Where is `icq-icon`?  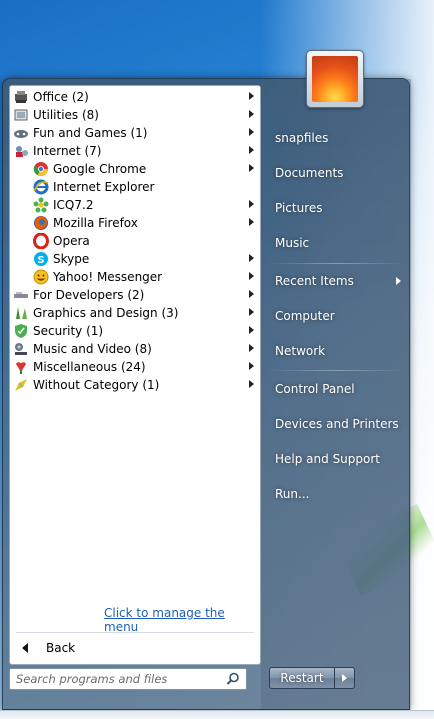 icq-icon is located at coordinates (41, 205).